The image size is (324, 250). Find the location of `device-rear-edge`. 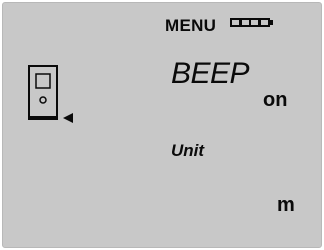

device-rear-edge is located at coordinates (43, 118).